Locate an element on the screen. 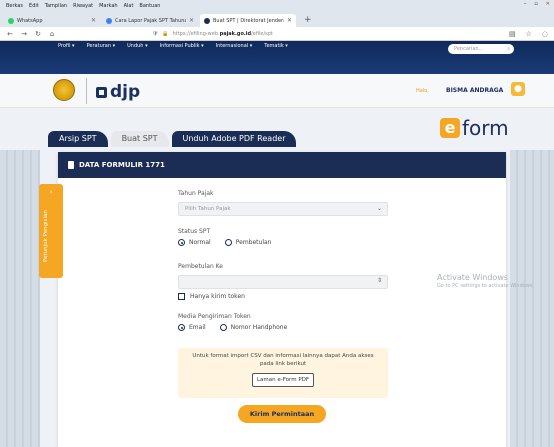  eform-logo-mark-icon: e is located at coordinates (450, 128).